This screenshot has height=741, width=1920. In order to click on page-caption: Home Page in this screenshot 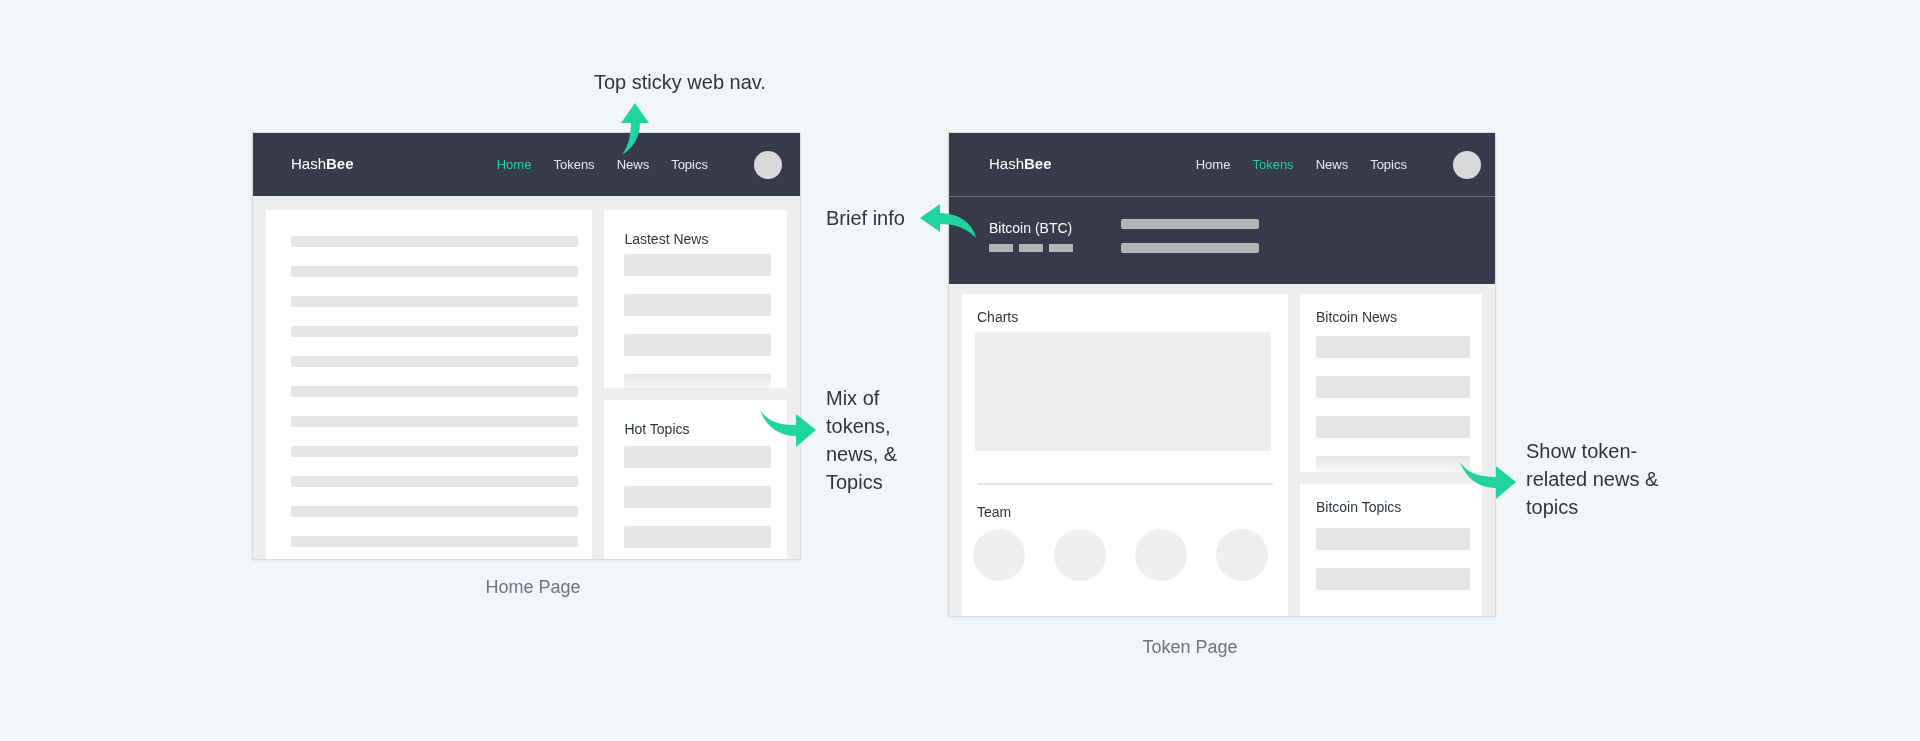, I will do `click(533, 587)`.